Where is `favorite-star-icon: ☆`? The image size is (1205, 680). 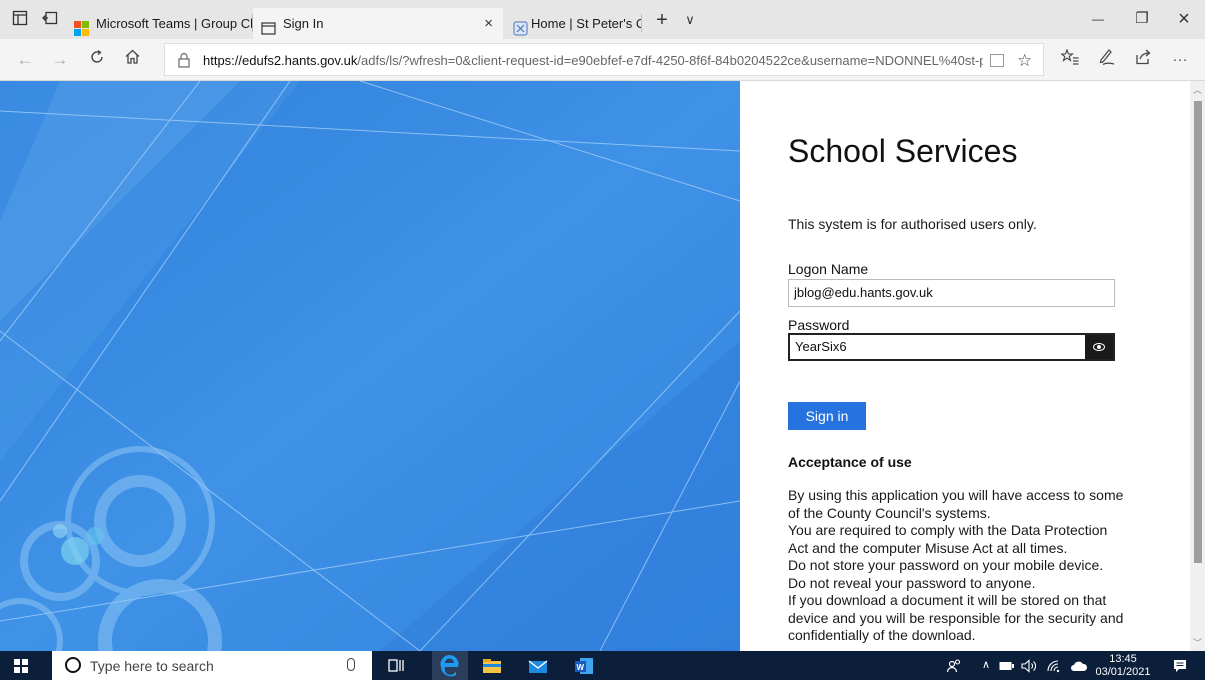 favorite-star-icon: ☆ is located at coordinates (1024, 60).